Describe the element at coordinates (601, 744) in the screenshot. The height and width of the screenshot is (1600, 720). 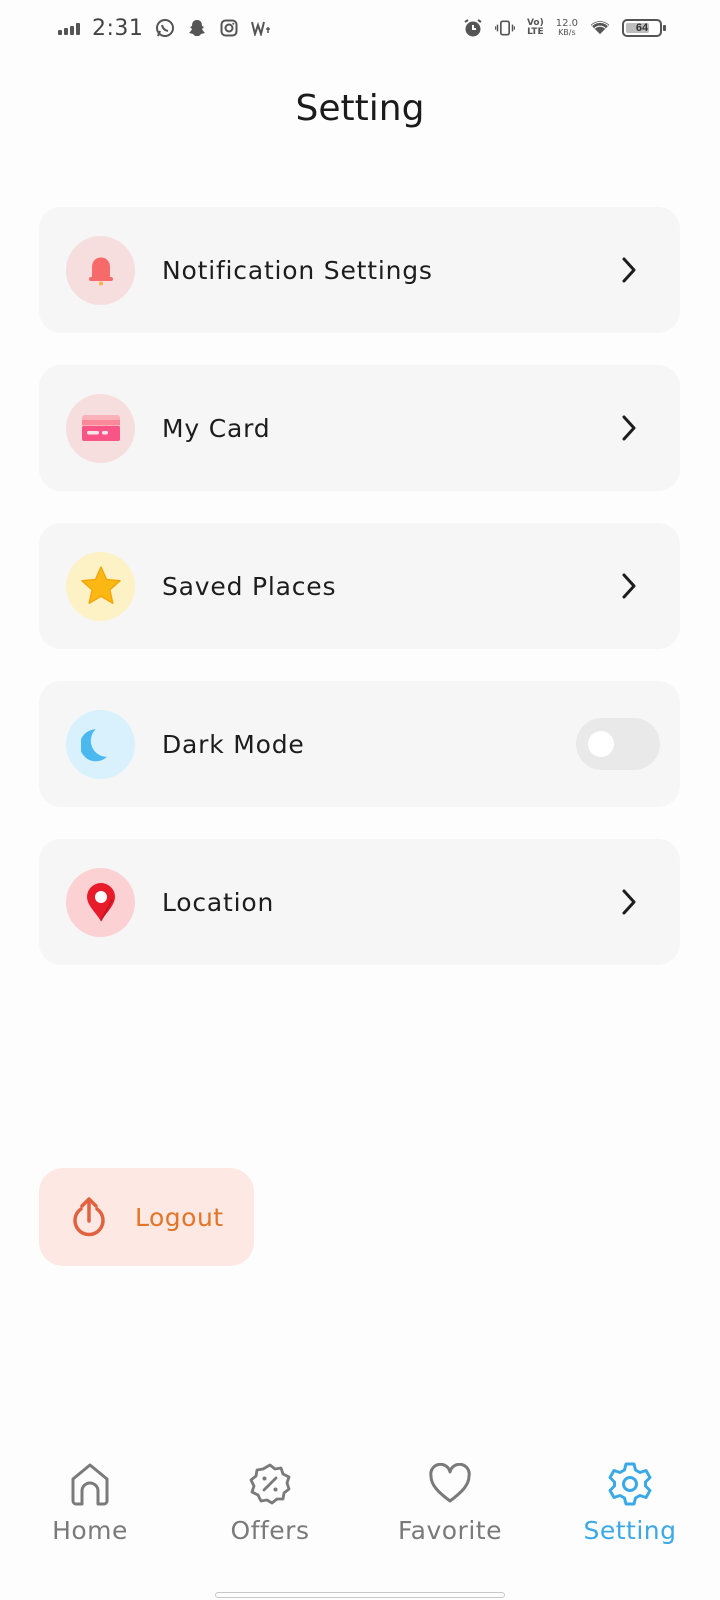
I see `toggle-knob` at that location.